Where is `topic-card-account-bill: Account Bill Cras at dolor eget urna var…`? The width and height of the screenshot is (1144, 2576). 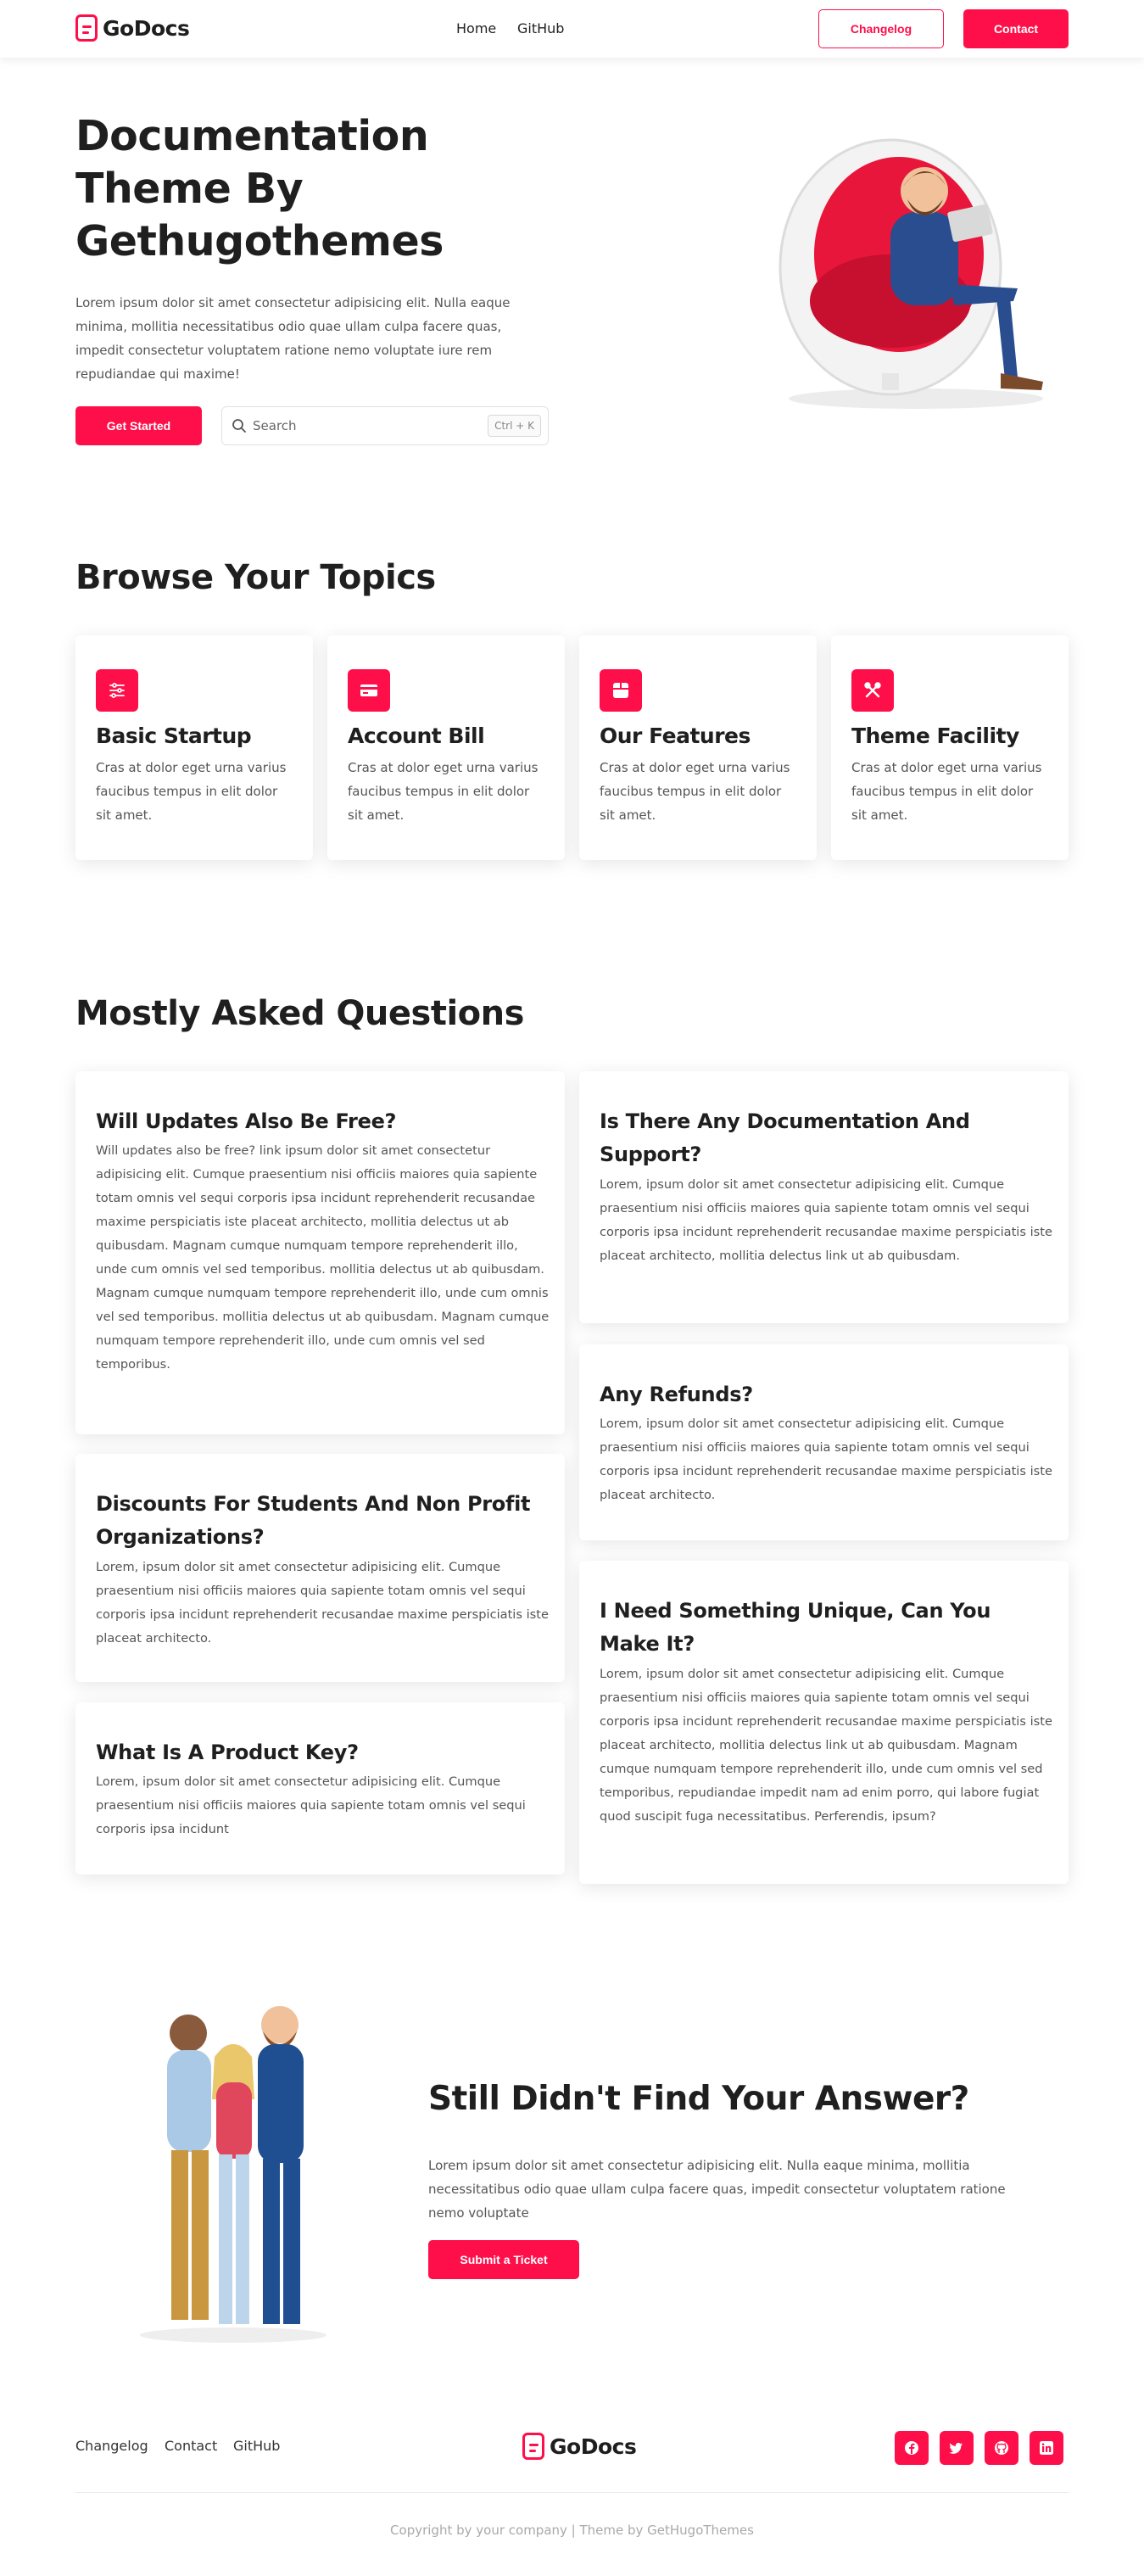
topic-card-account-bill: Account Bill Cras at dolor eget urna var… is located at coordinates (446, 747).